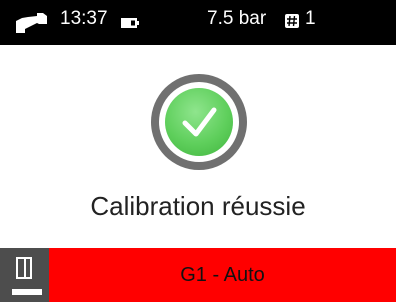  I want to click on hash-badge-icon, so click(292, 23).